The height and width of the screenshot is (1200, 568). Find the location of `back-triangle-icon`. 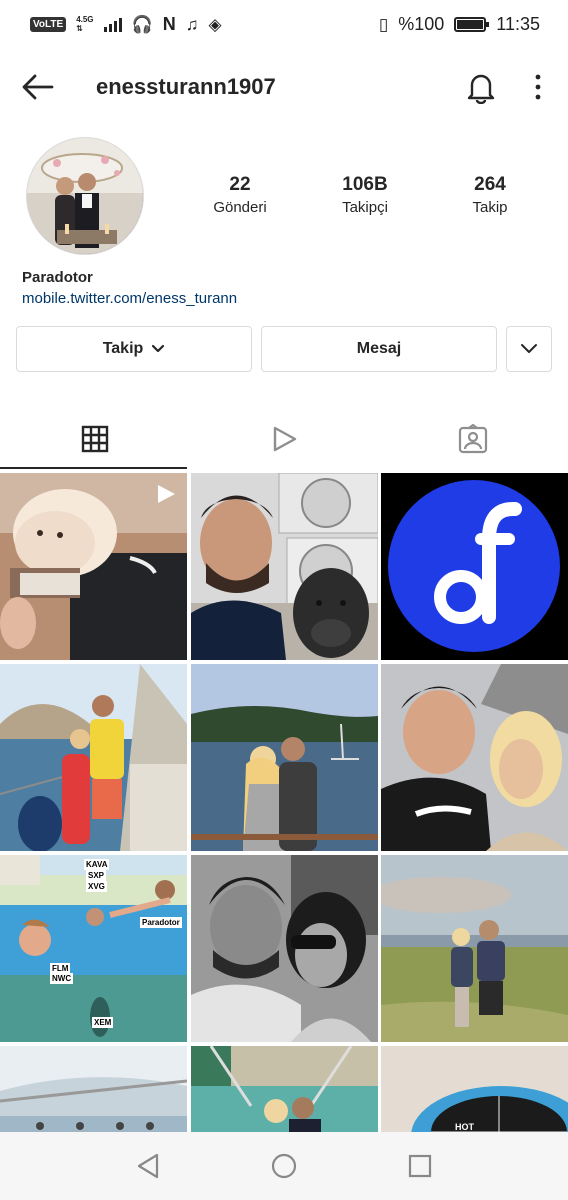

back-triangle-icon is located at coordinates (148, 1166).